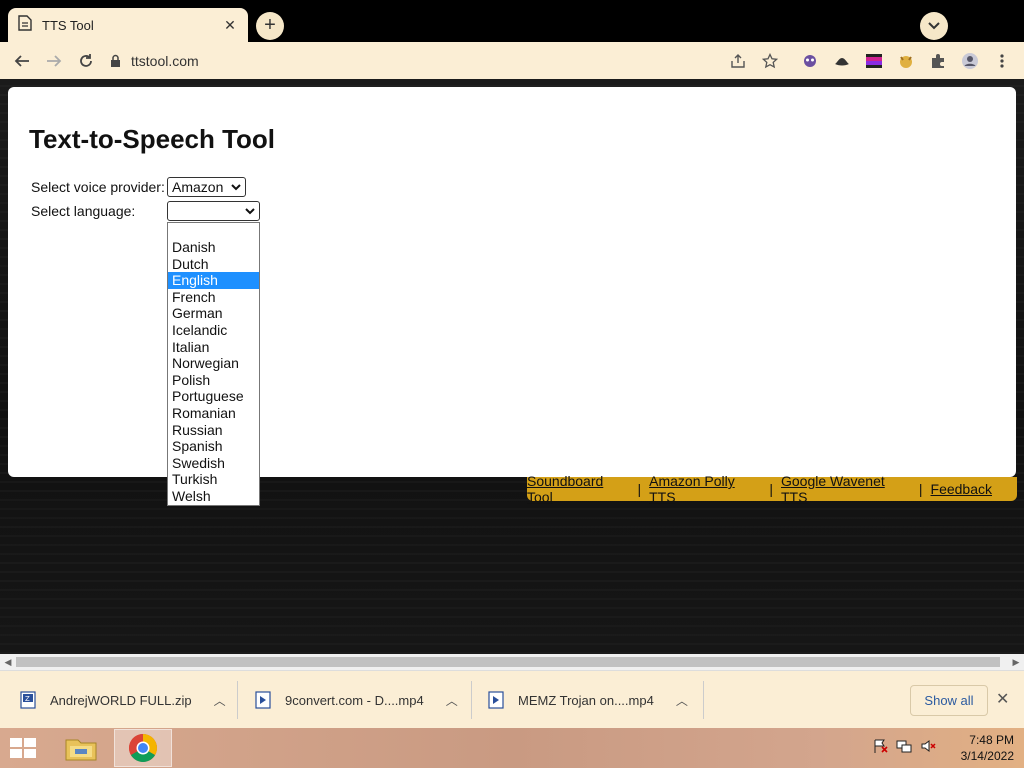  I want to click on system-clock: 7:48 PM 3/14/2022, so click(979, 748).